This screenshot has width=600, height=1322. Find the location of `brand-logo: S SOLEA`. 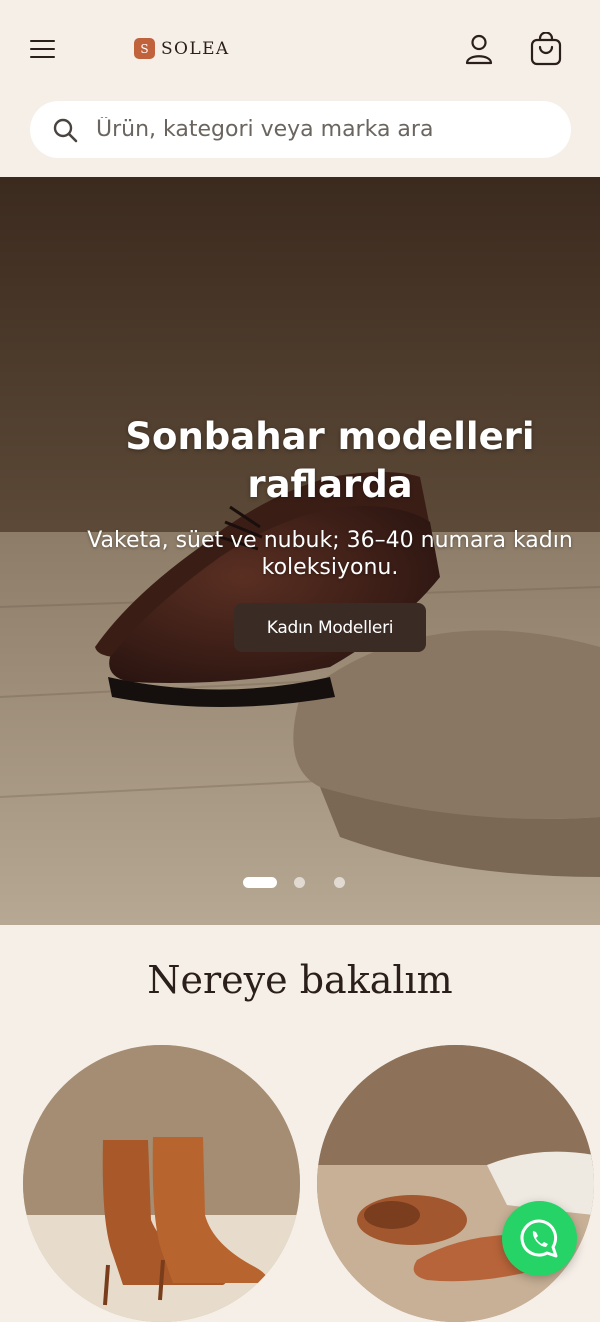

brand-logo: S SOLEA is located at coordinates (182, 48).